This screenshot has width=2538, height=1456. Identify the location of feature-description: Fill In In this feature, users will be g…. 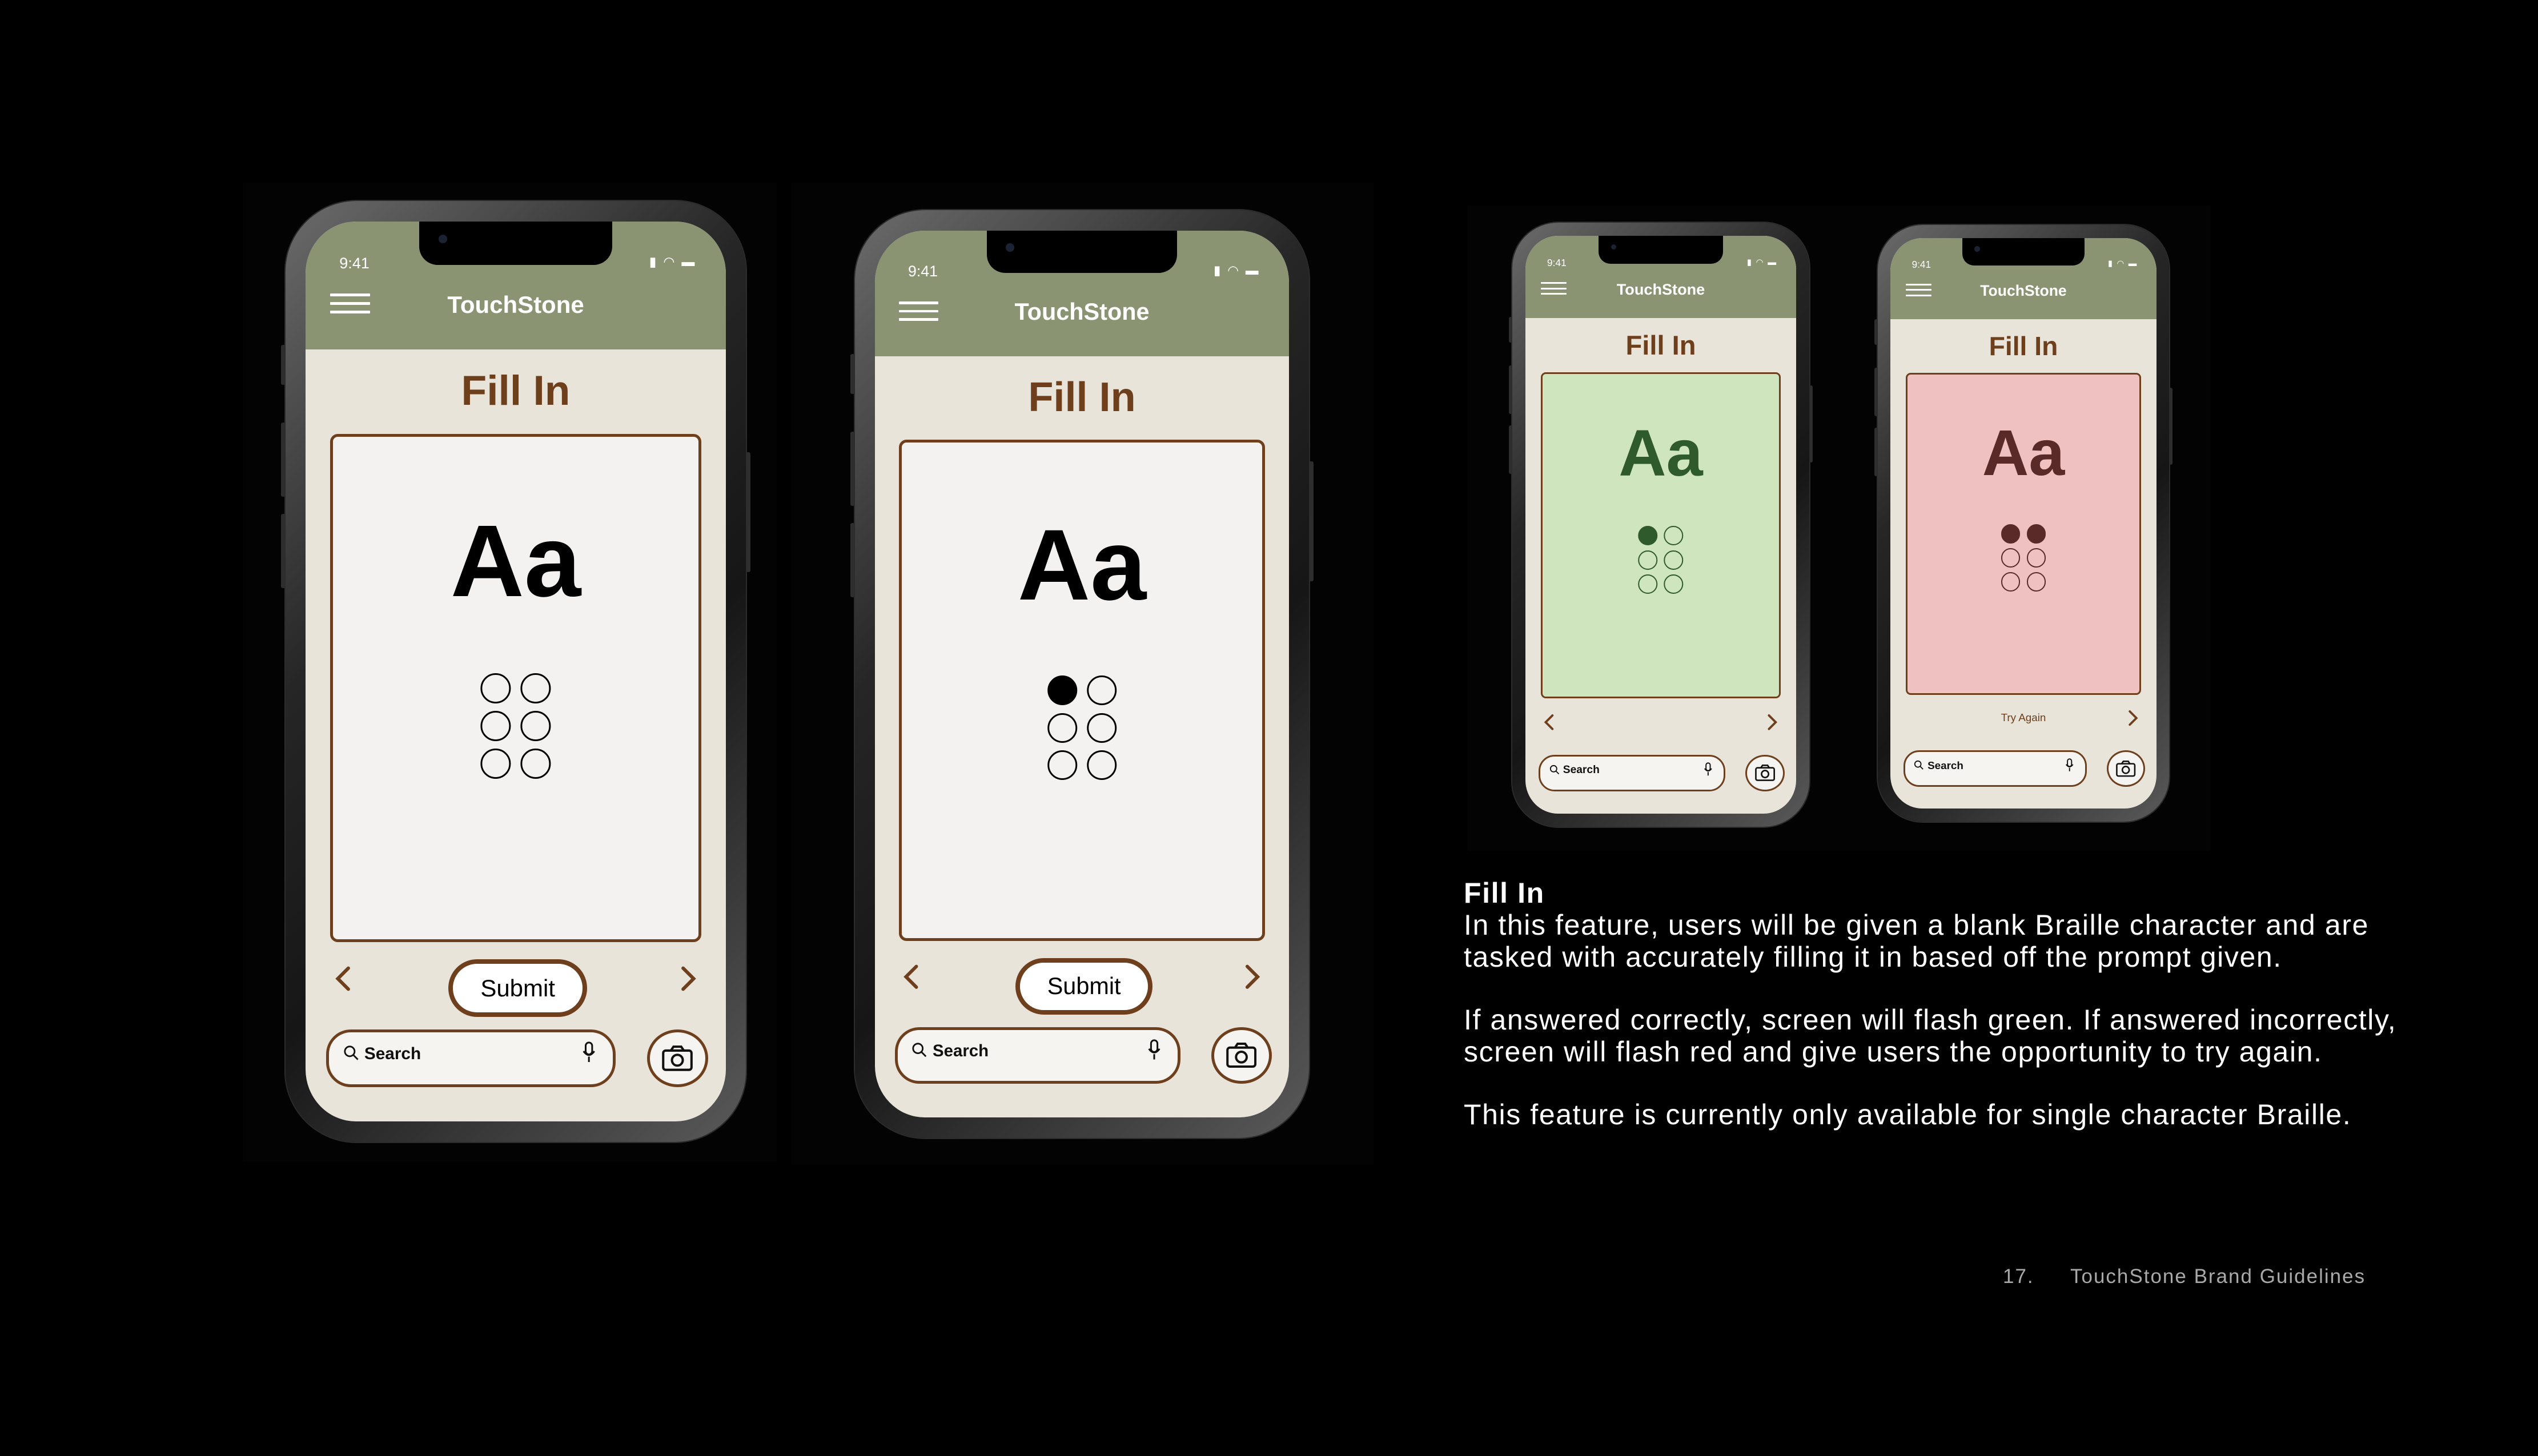
(1955, 1019).